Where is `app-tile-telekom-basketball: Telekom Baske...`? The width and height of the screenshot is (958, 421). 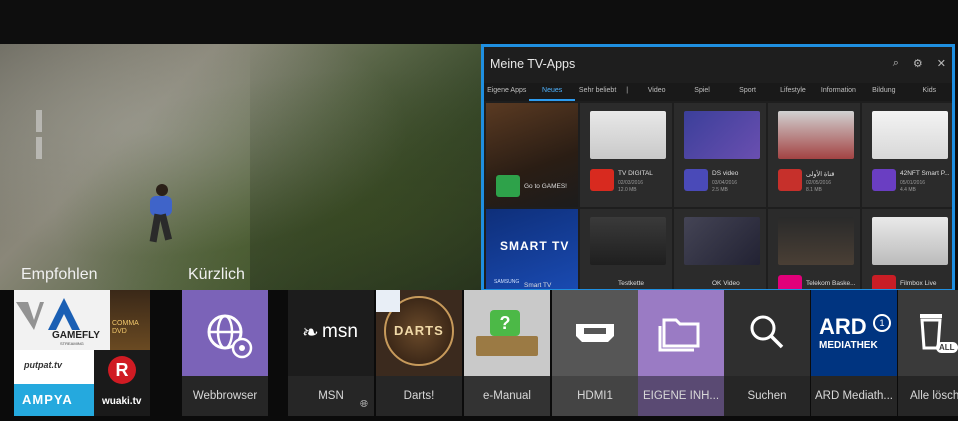
app-tile-telekom-basketball: Telekom Baske... is located at coordinates (814, 249).